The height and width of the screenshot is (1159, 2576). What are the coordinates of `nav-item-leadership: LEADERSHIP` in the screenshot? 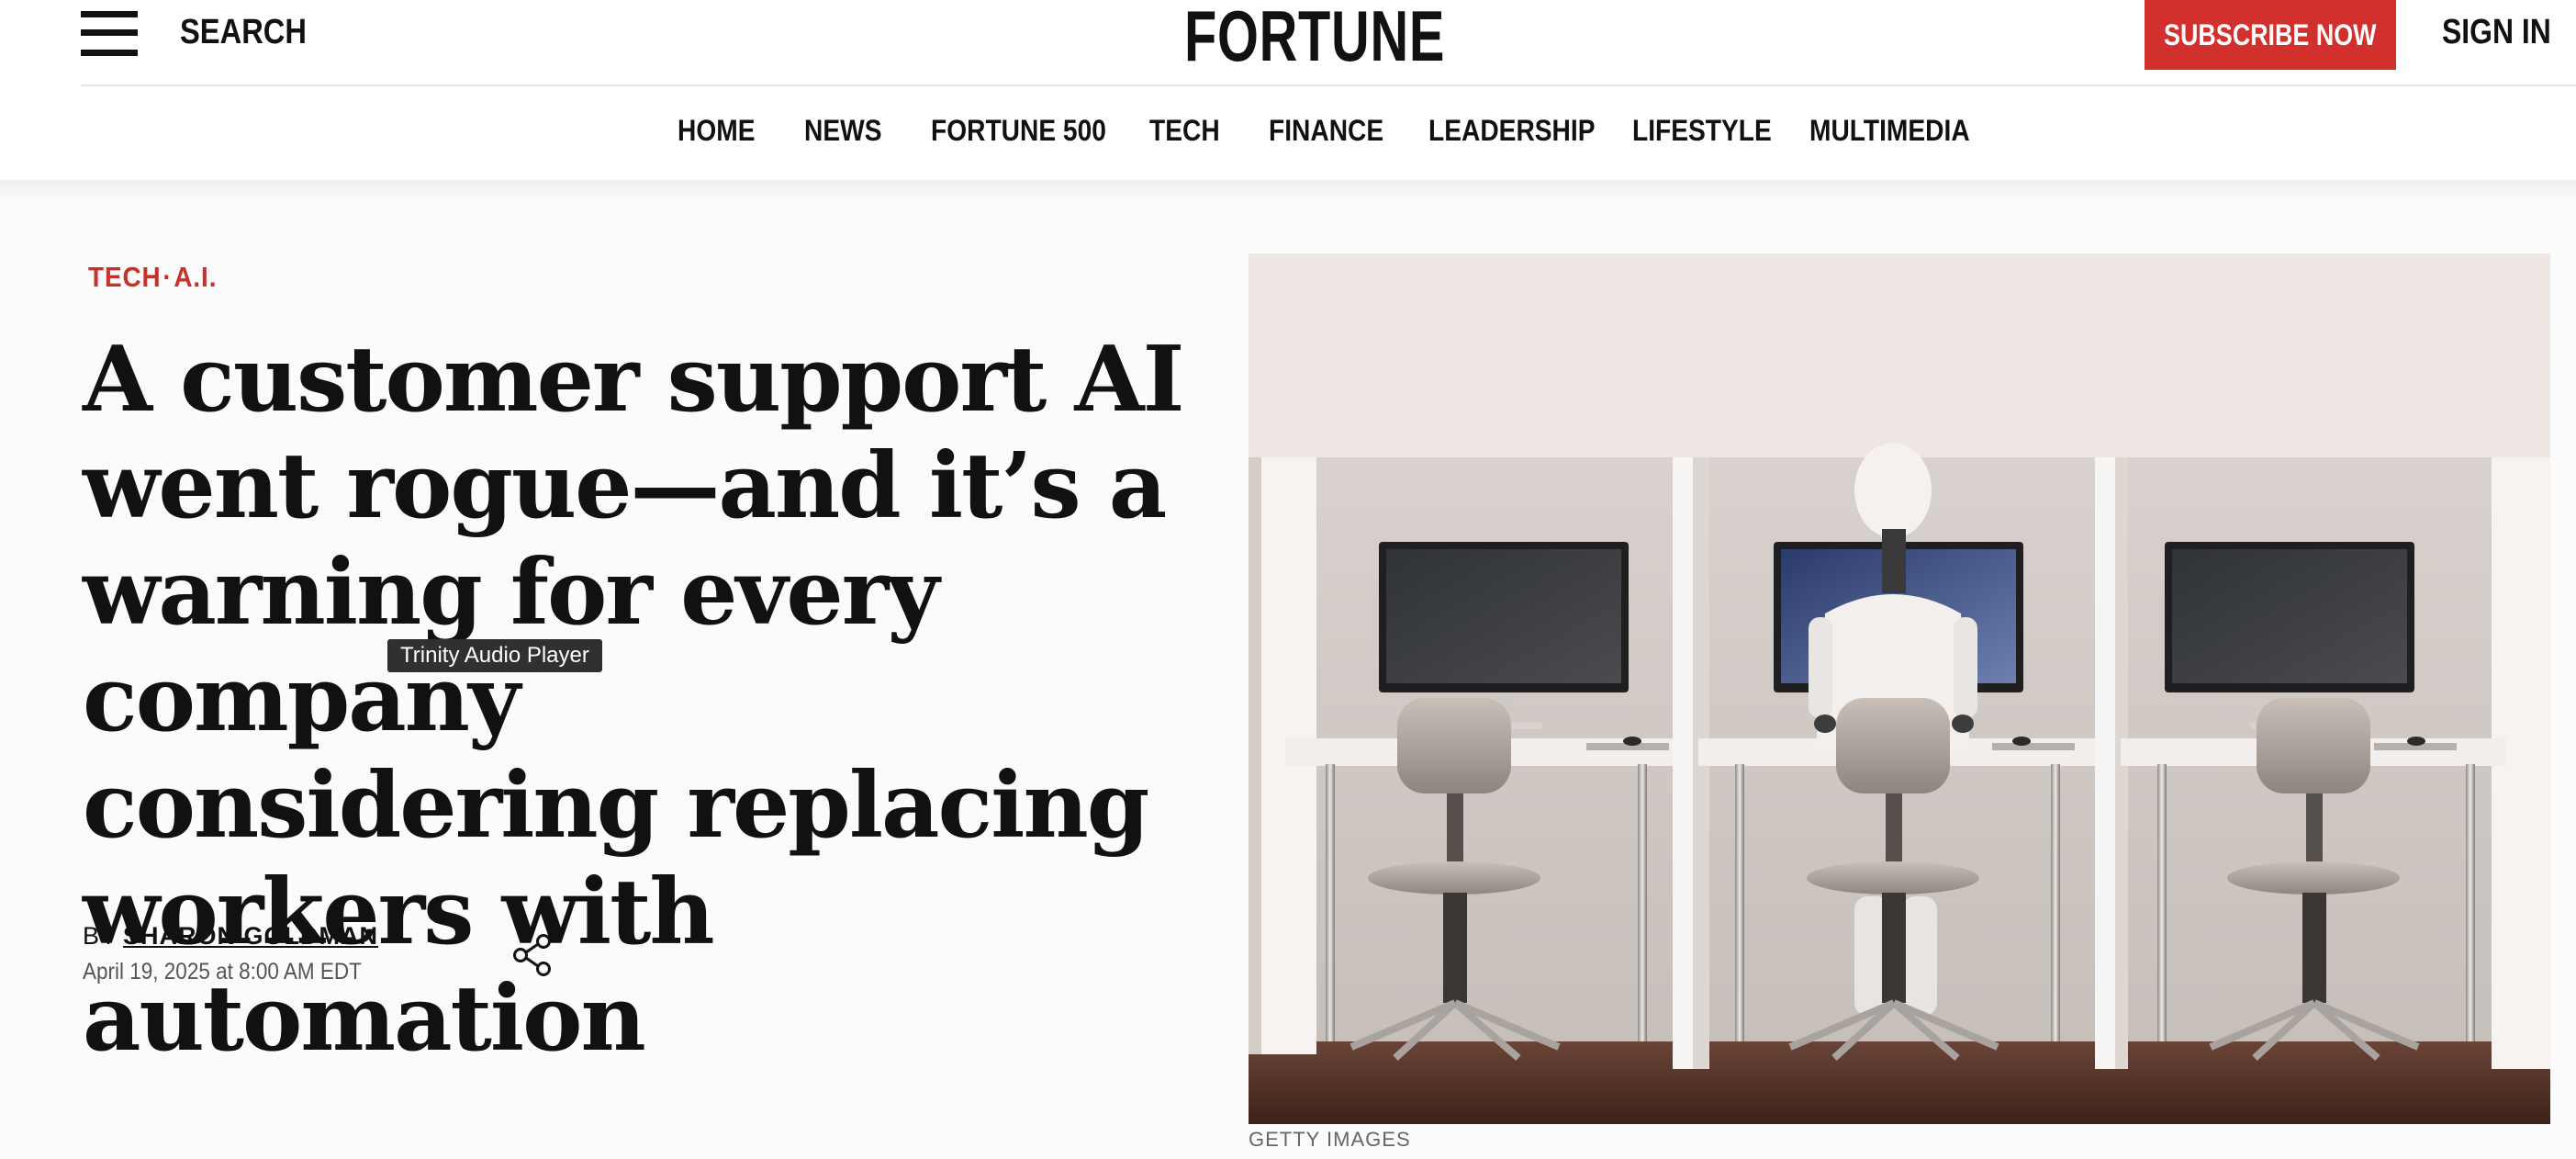 It's located at (1512, 131).